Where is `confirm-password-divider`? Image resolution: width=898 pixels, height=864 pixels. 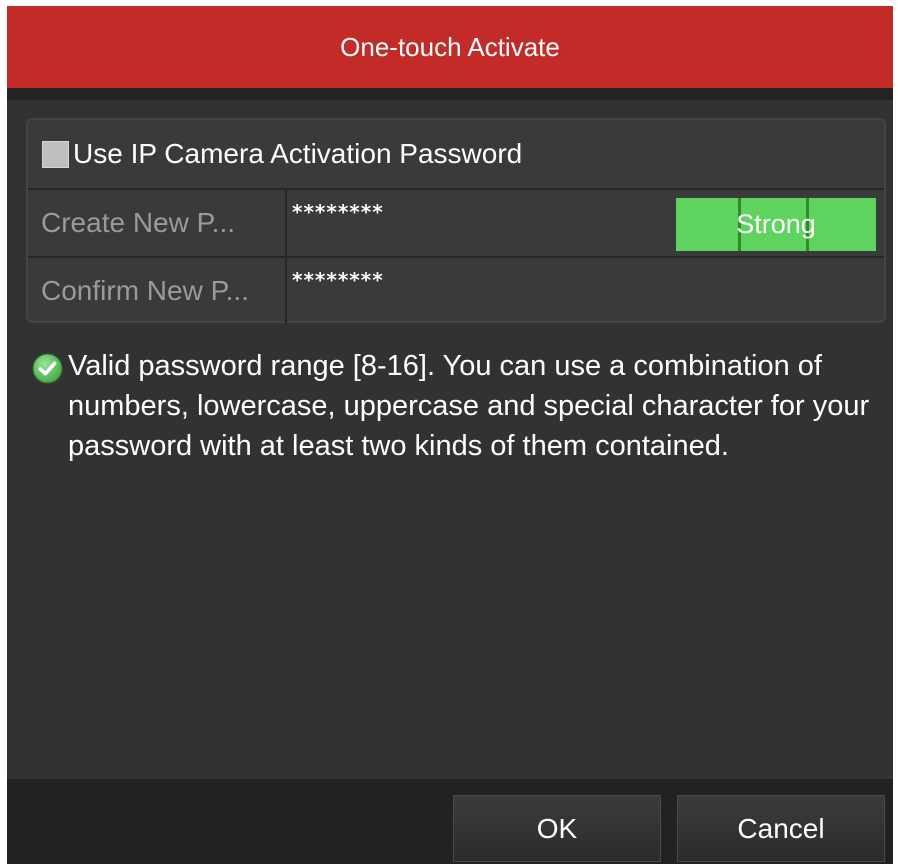 confirm-password-divider is located at coordinates (286, 291).